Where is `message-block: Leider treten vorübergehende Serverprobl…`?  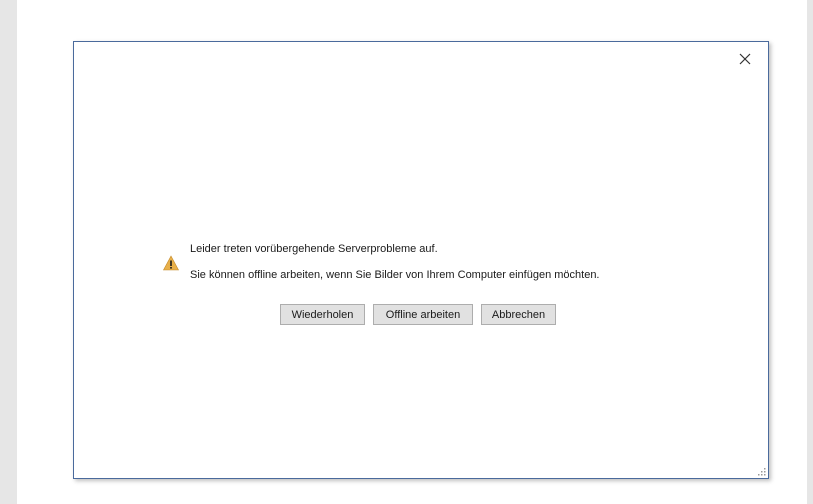 message-block: Leider treten vorübergehende Serverprobl… is located at coordinates (426, 262).